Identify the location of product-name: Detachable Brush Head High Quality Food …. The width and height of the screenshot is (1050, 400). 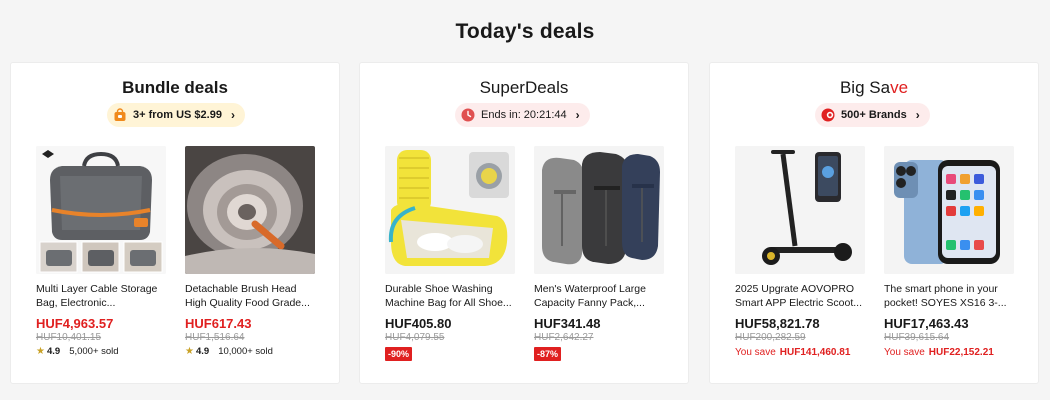
(250, 296).